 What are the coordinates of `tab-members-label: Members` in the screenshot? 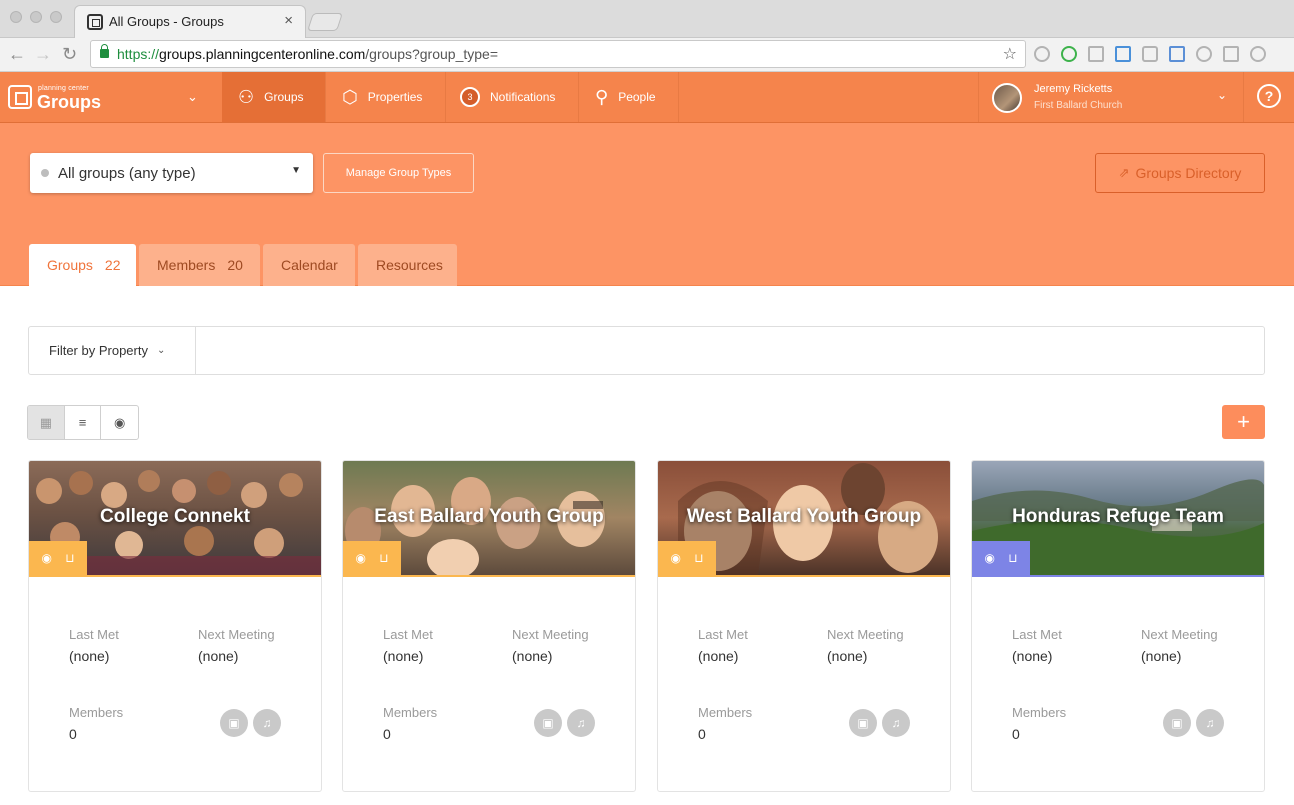 It's located at (186, 265).